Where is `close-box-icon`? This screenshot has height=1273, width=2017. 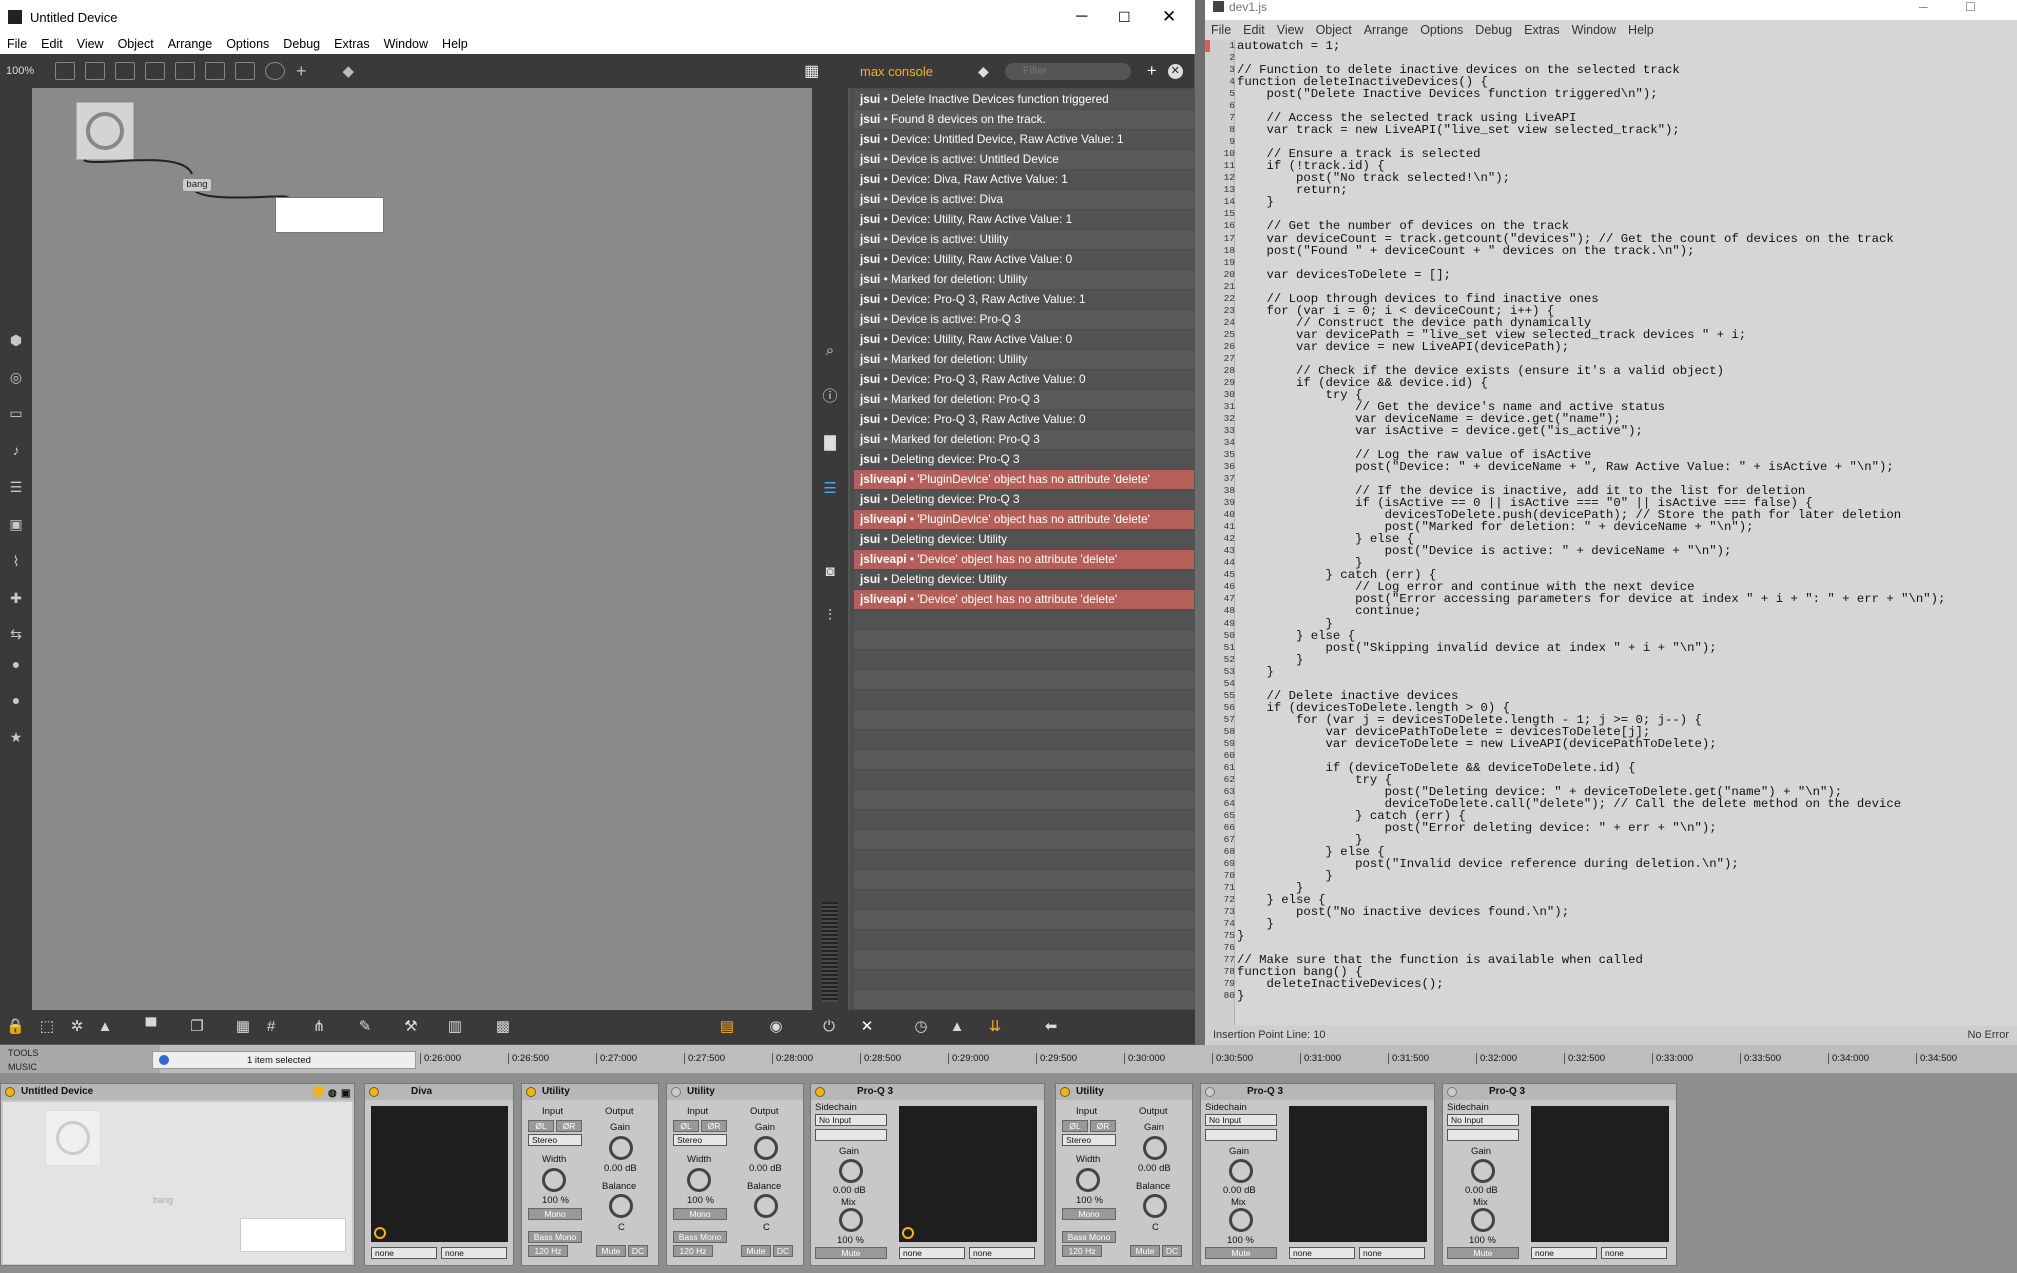
close-box-icon is located at coordinates (155, 71).